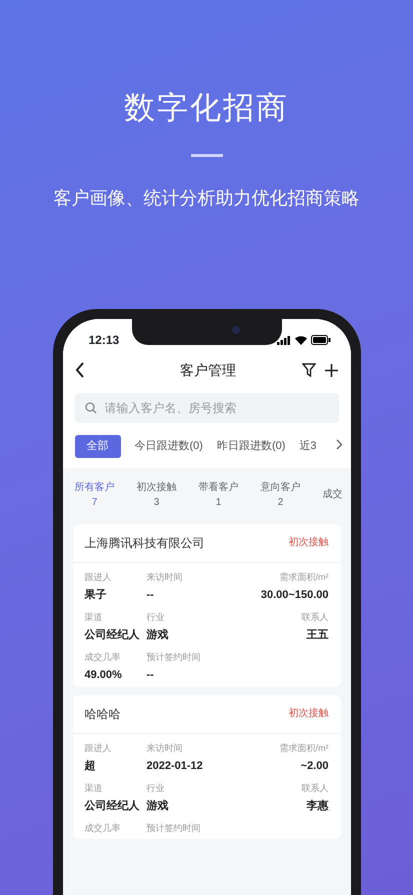  I want to click on customer-name: 上海腾讯科技有限公司, so click(144, 543).